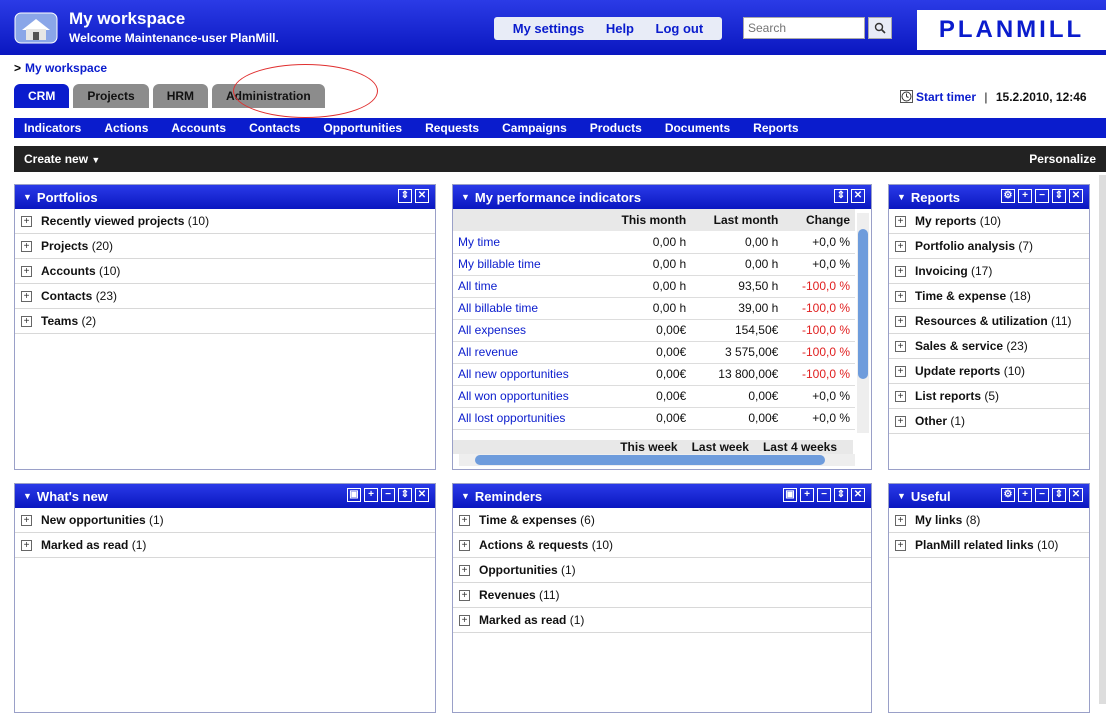  What do you see at coordinates (36, 28) in the screenshot?
I see `home-icon` at bounding box center [36, 28].